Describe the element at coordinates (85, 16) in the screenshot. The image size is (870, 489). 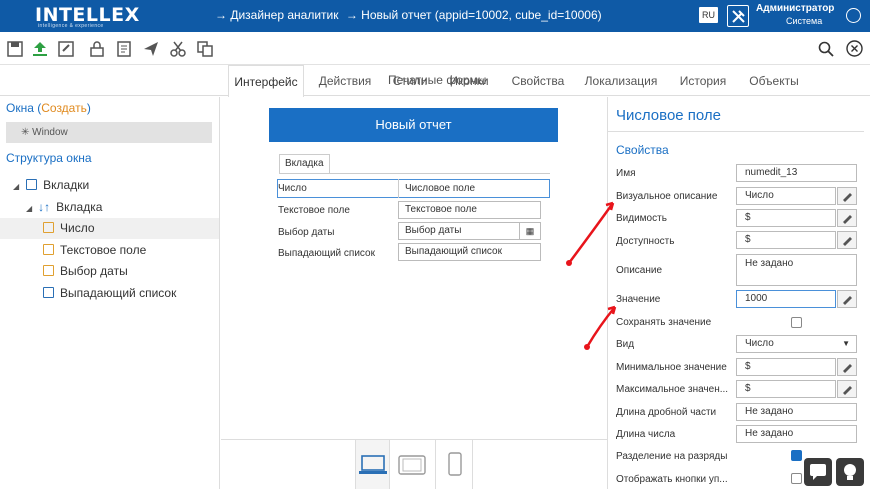
I see `logo: INTELLEX intelligence & experience` at that location.